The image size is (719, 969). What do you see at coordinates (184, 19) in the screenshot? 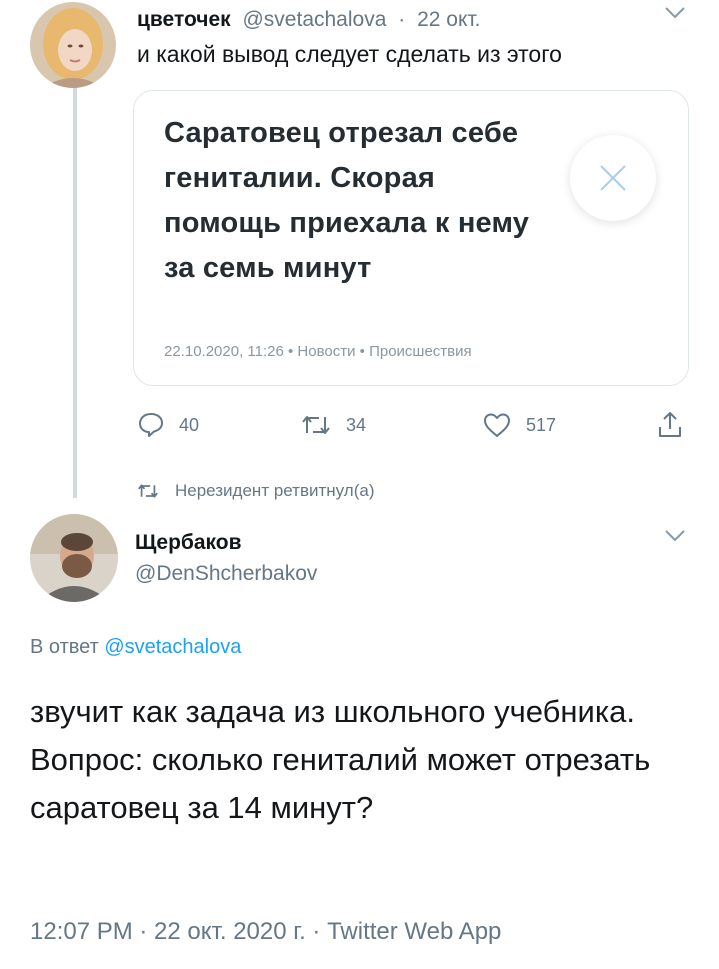
I see `display-name: цветочек` at bounding box center [184, 19].